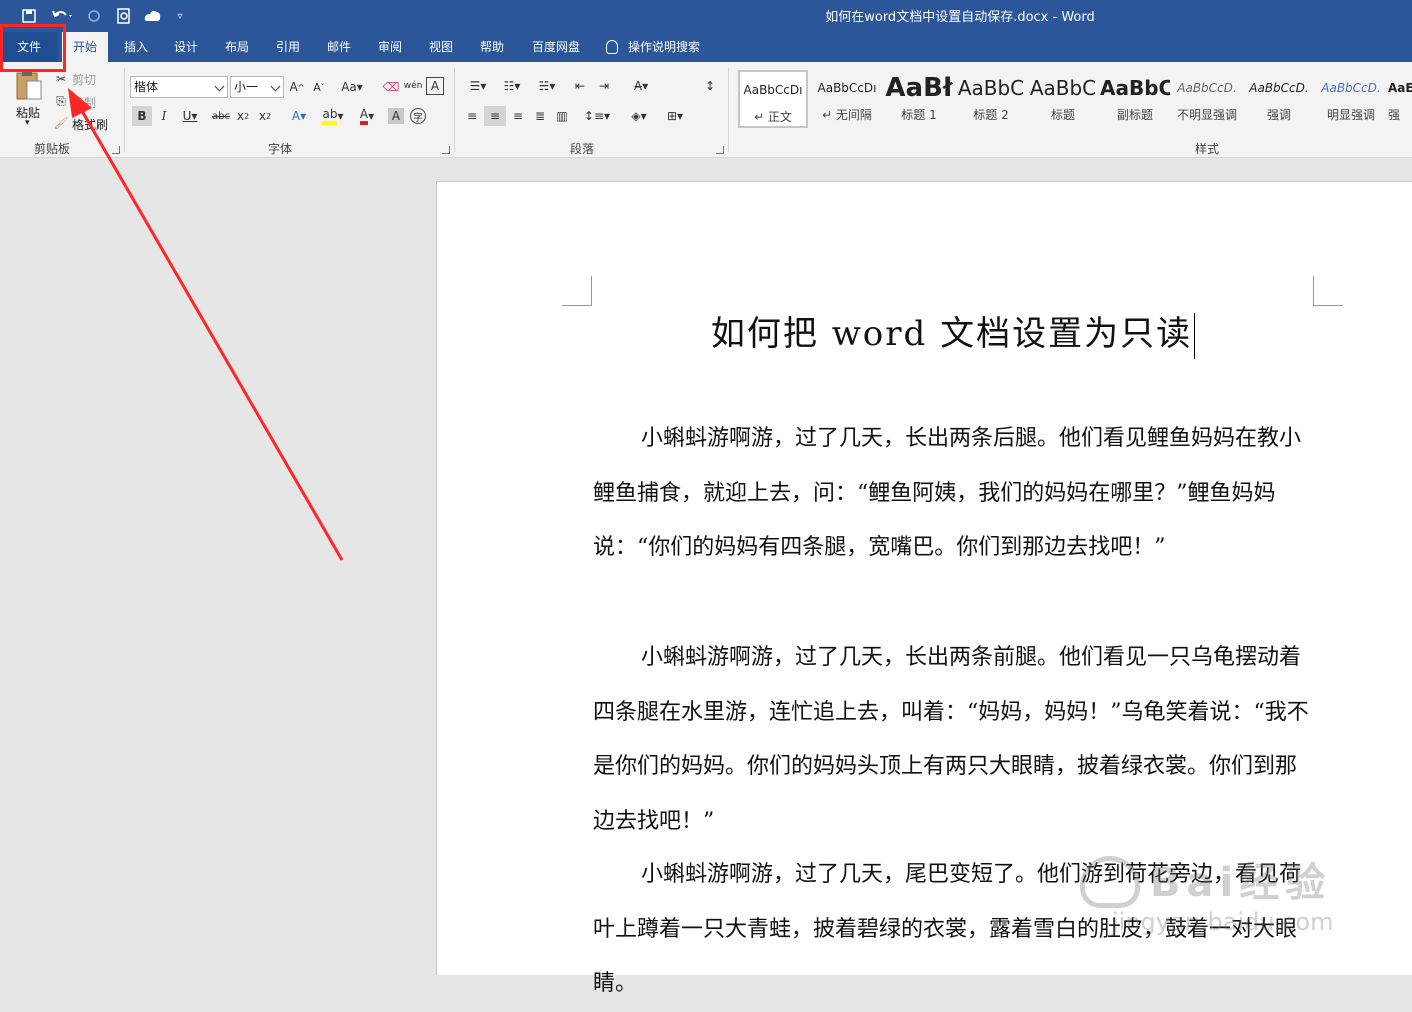  I want to click on annotation-arrow, so click(206, 324).